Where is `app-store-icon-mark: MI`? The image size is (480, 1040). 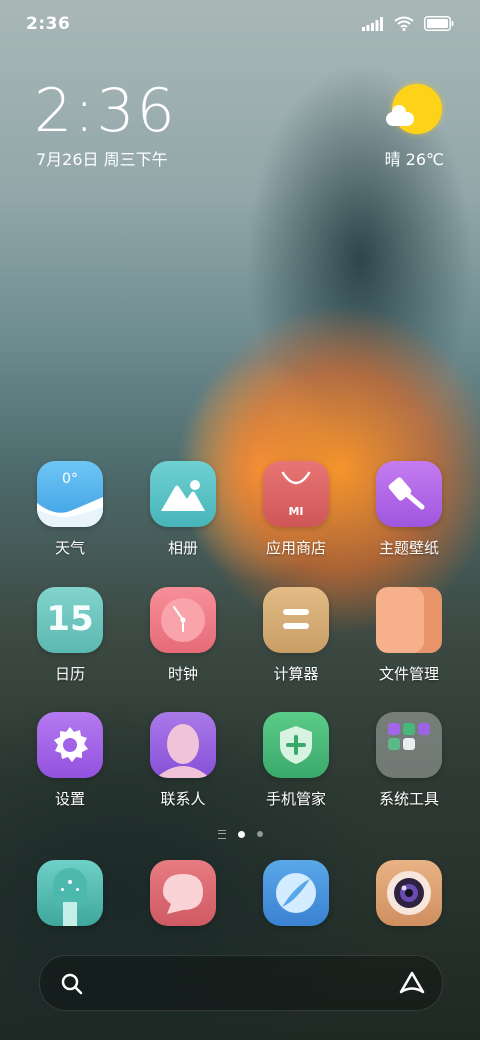
app-store-icon-mark: MI is located at coordinates (296, 511).